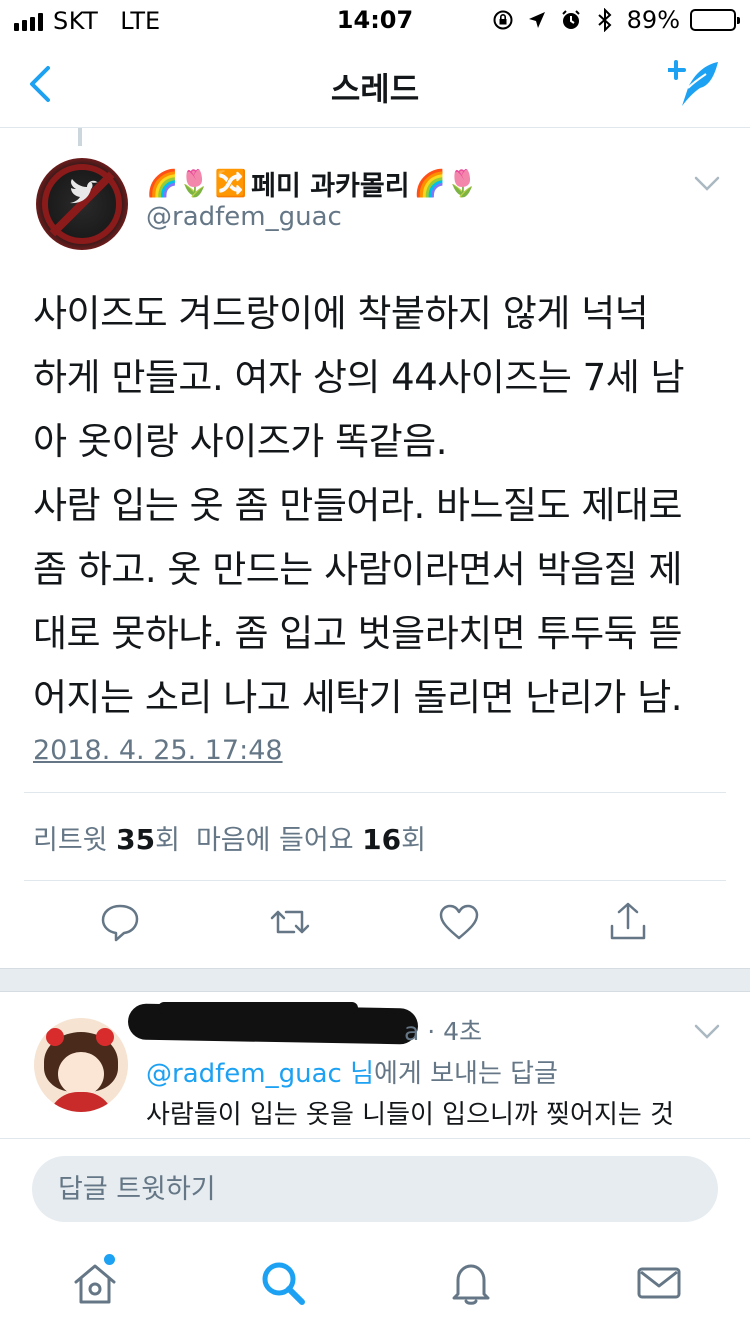  I want to click on retweet-suffix: 회, so click(167, 840).